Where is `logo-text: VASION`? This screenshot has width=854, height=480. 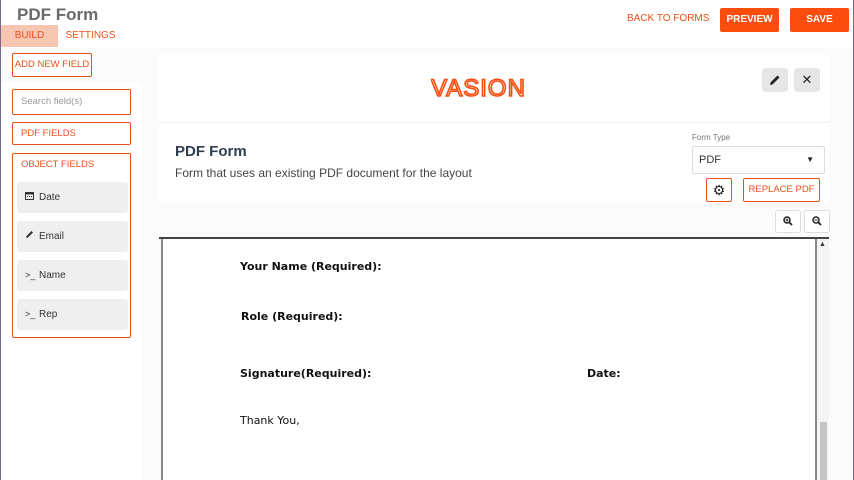
logo-text: VASION is located at coordinates (478, 88).